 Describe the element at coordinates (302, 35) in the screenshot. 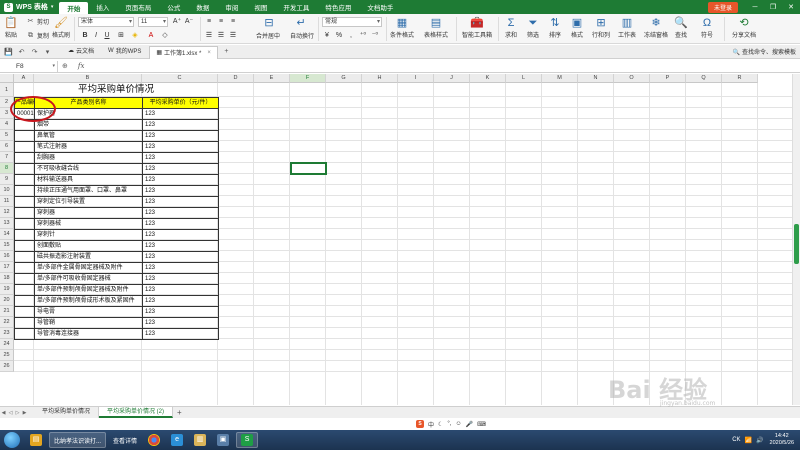

I see `wrap-text-button: 自动换行` at that location.